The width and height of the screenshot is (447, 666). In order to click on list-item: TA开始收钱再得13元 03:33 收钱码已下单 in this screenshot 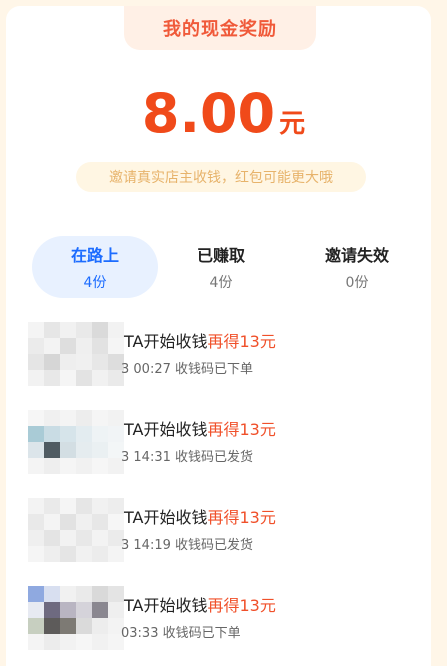, I will do `click(223, 618)`.